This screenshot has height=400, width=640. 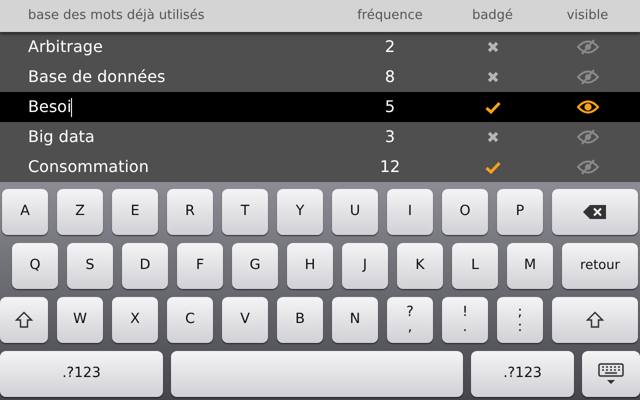 What do you see at coordinates (520, 320) in the screenshot?
I see `key: ; :` at bounding box center [520, 320].